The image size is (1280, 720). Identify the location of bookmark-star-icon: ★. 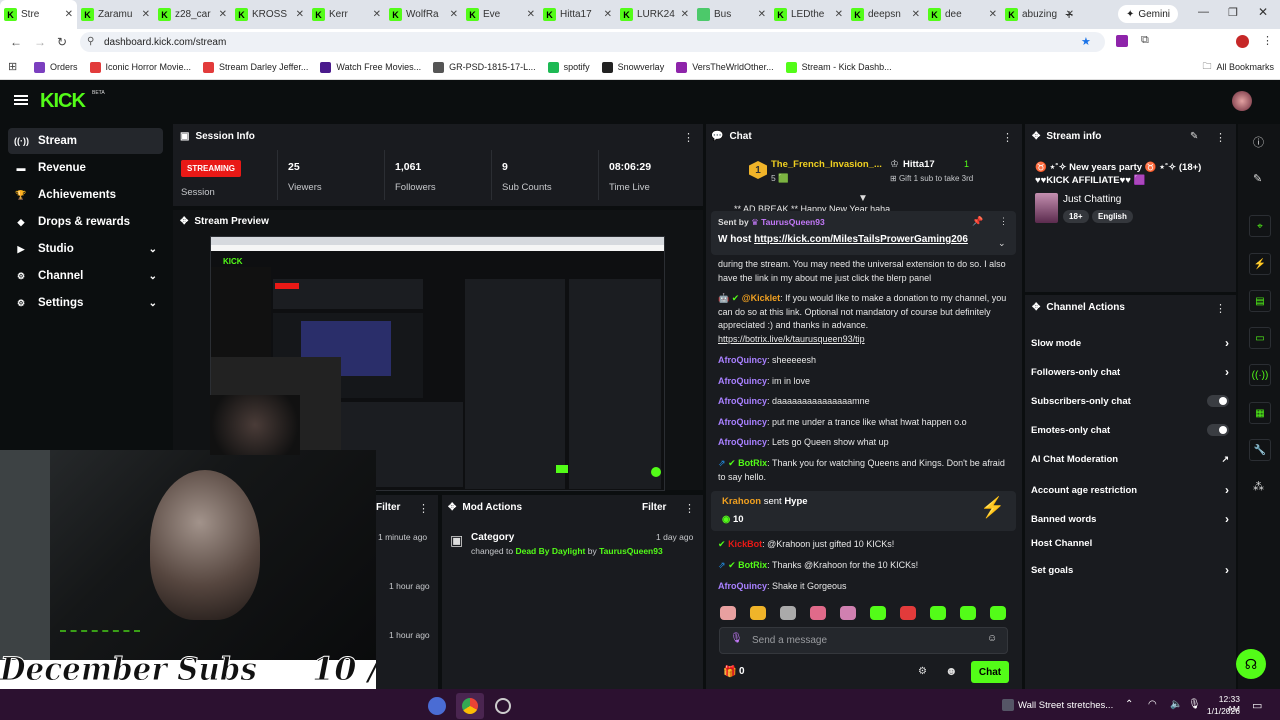
(1086, 41).